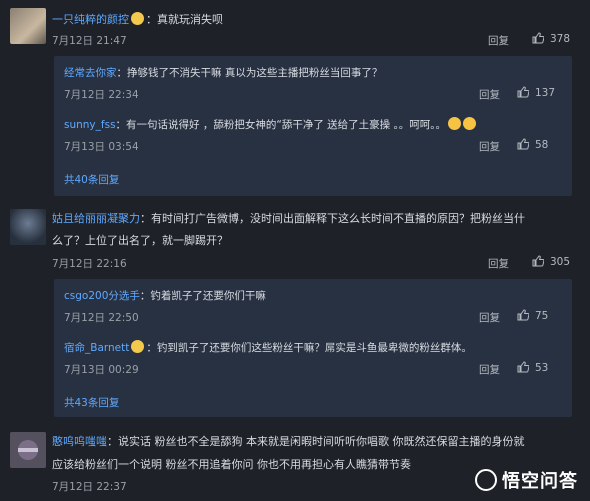 This screenshot has width=590, height=501. Describe the element at coordinates (532, 315) in the screenshot. I see `like-button: 75` at that location.